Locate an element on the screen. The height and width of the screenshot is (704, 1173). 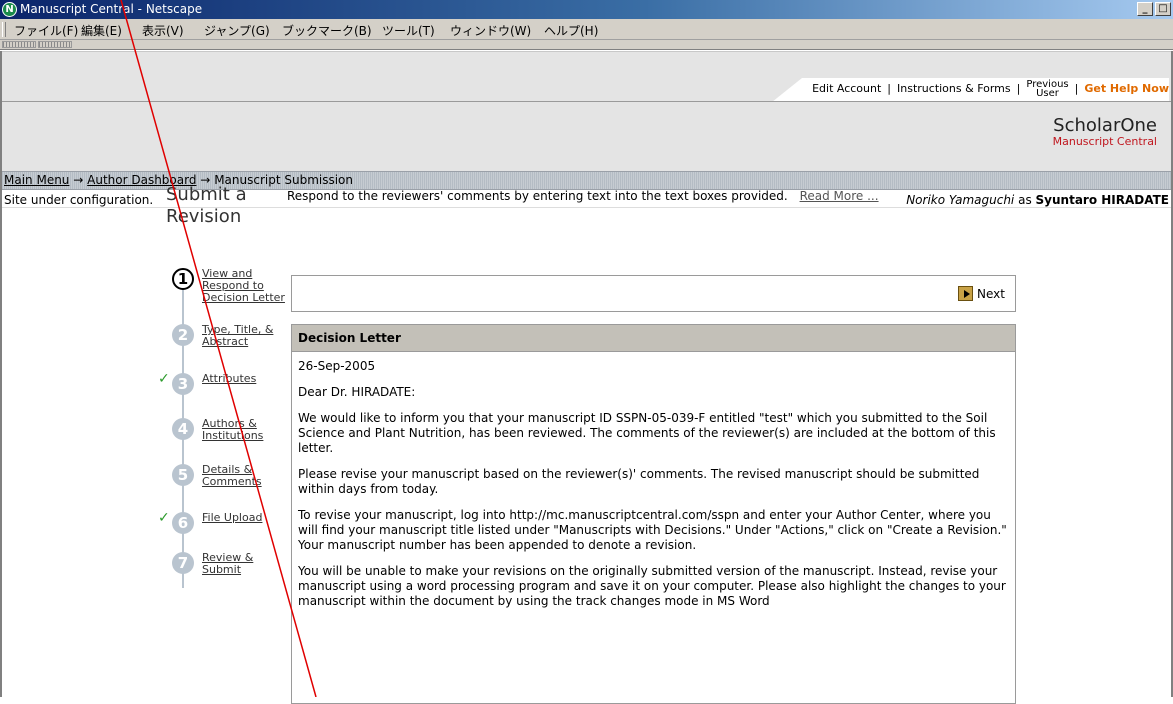
step-number-icon: 3 is located at coordinates (183, 384).